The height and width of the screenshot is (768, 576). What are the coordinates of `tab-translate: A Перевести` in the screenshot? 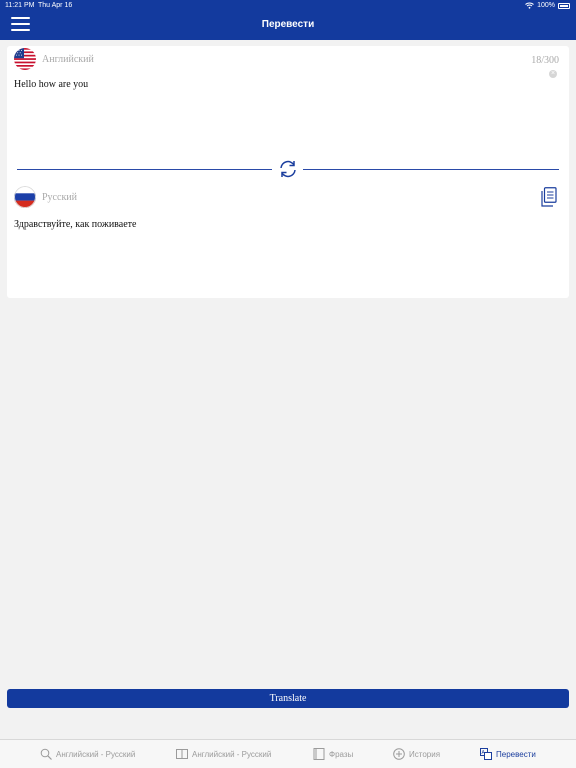 It's located at (508, 754).